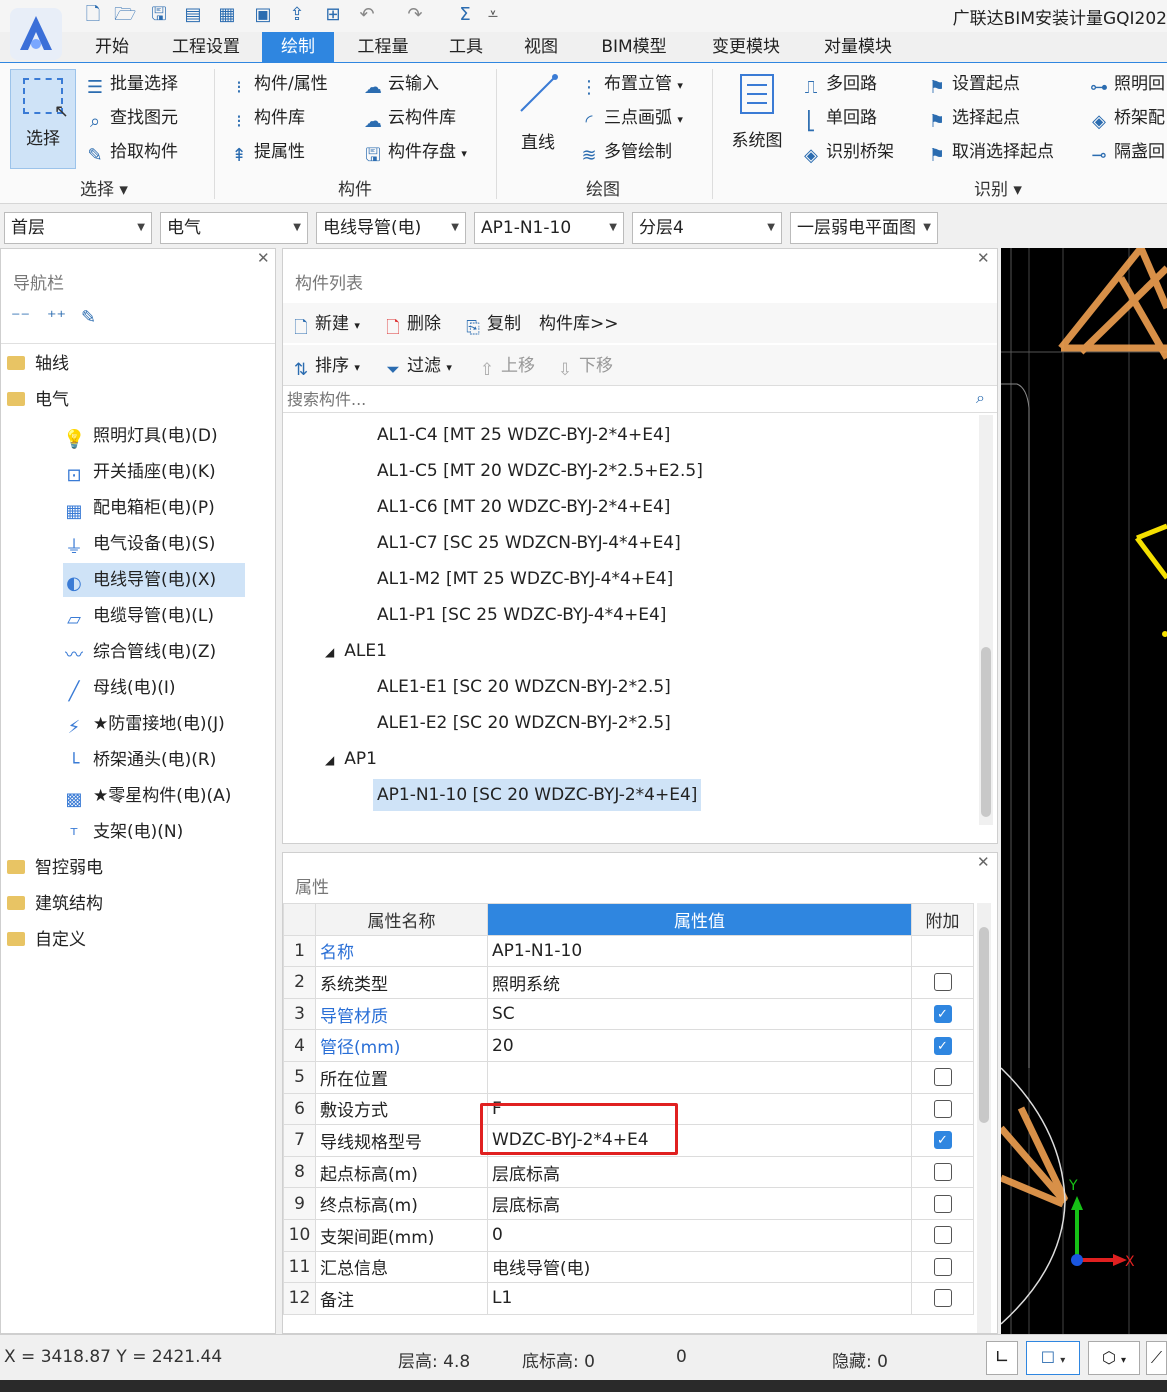  What do you see at coordinates (986, 620) in the screenshot?
I see `list-scrollbar` at bounding box center [986, 620].